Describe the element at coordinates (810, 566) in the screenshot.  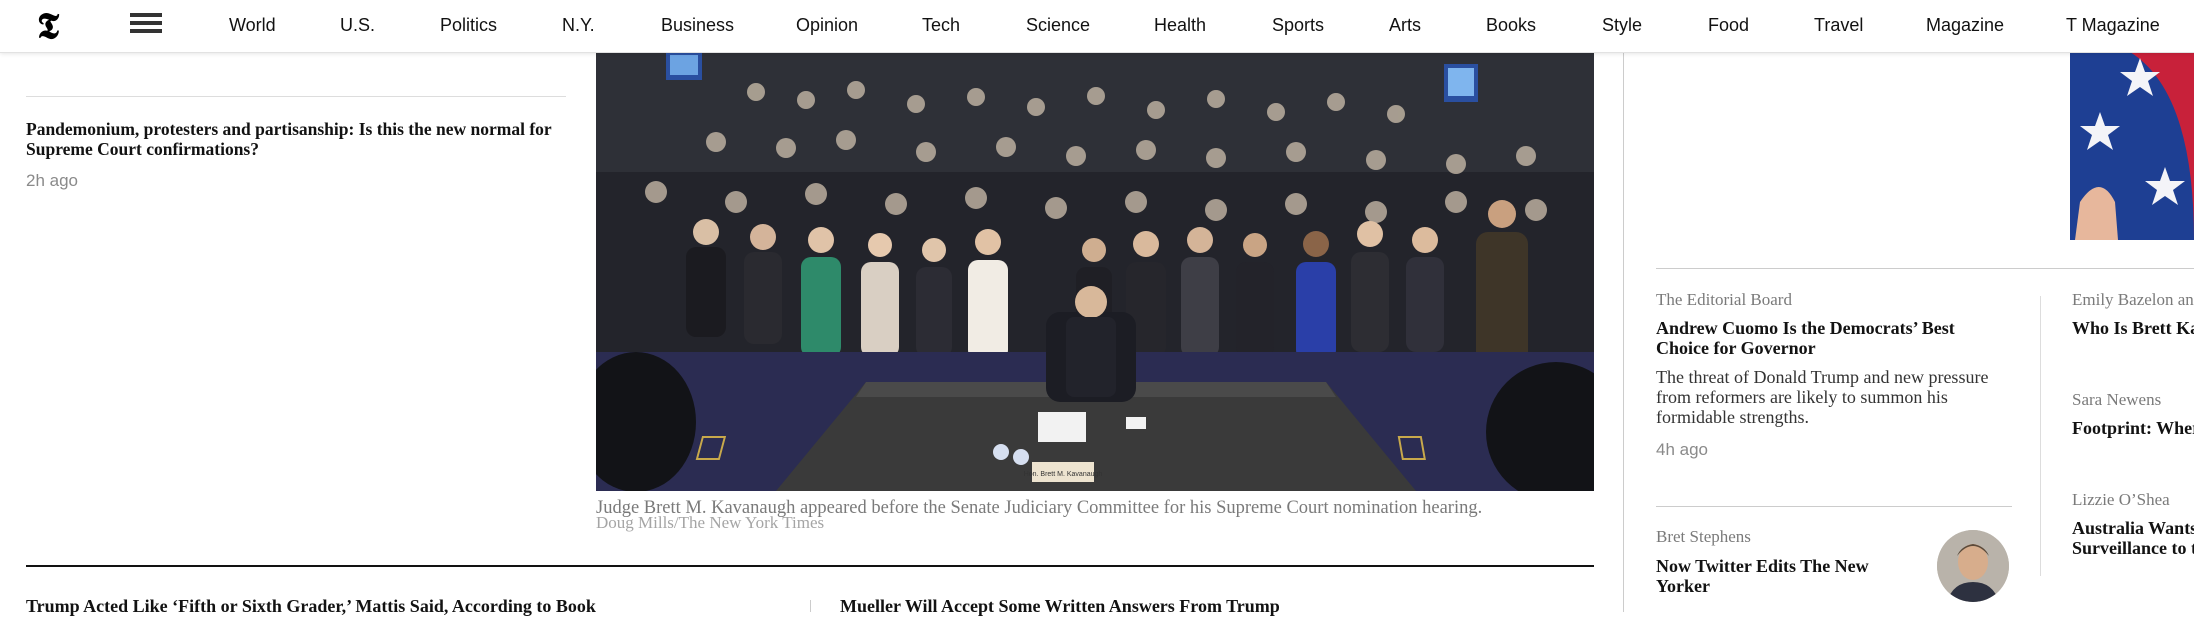
I see `section-divider` at that location.